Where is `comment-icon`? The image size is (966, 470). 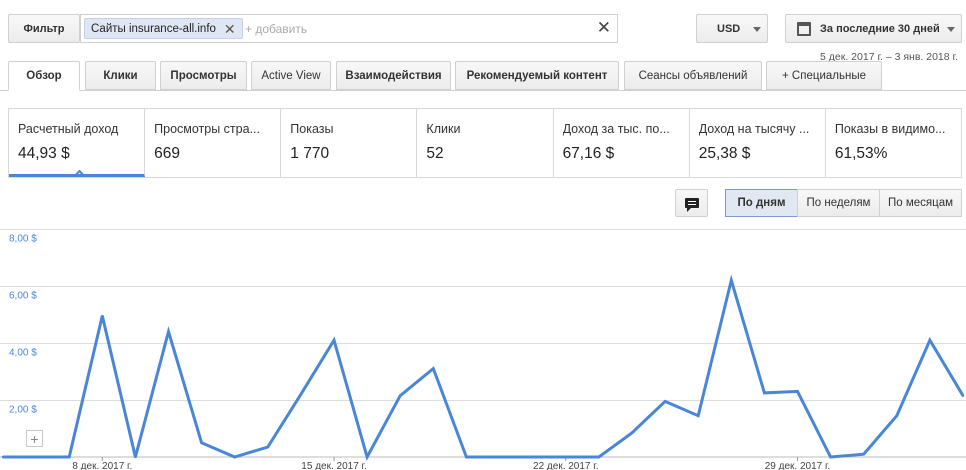 comment-icon is located at coordinates (691, 205).